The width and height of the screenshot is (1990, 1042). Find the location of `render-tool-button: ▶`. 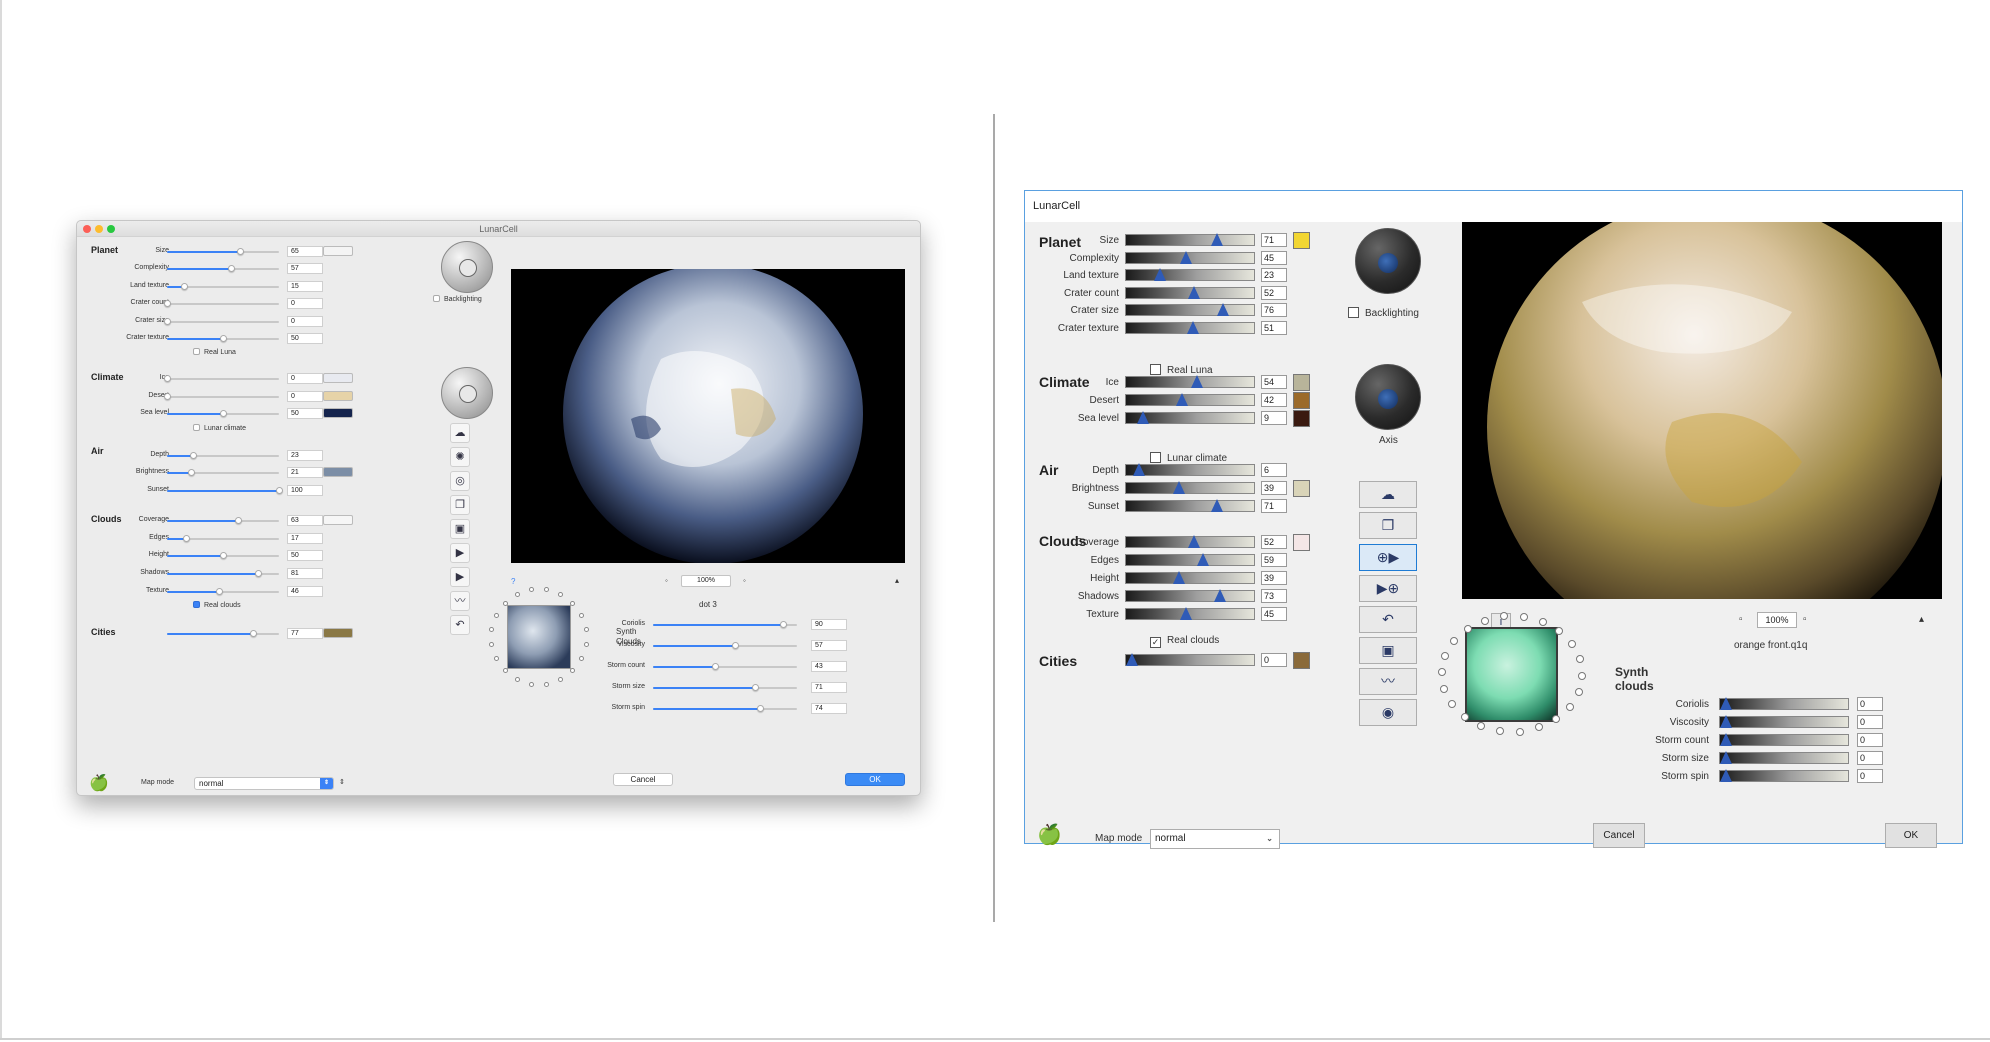

render-tool-button: ▶ is located at coordinates (460, 577).